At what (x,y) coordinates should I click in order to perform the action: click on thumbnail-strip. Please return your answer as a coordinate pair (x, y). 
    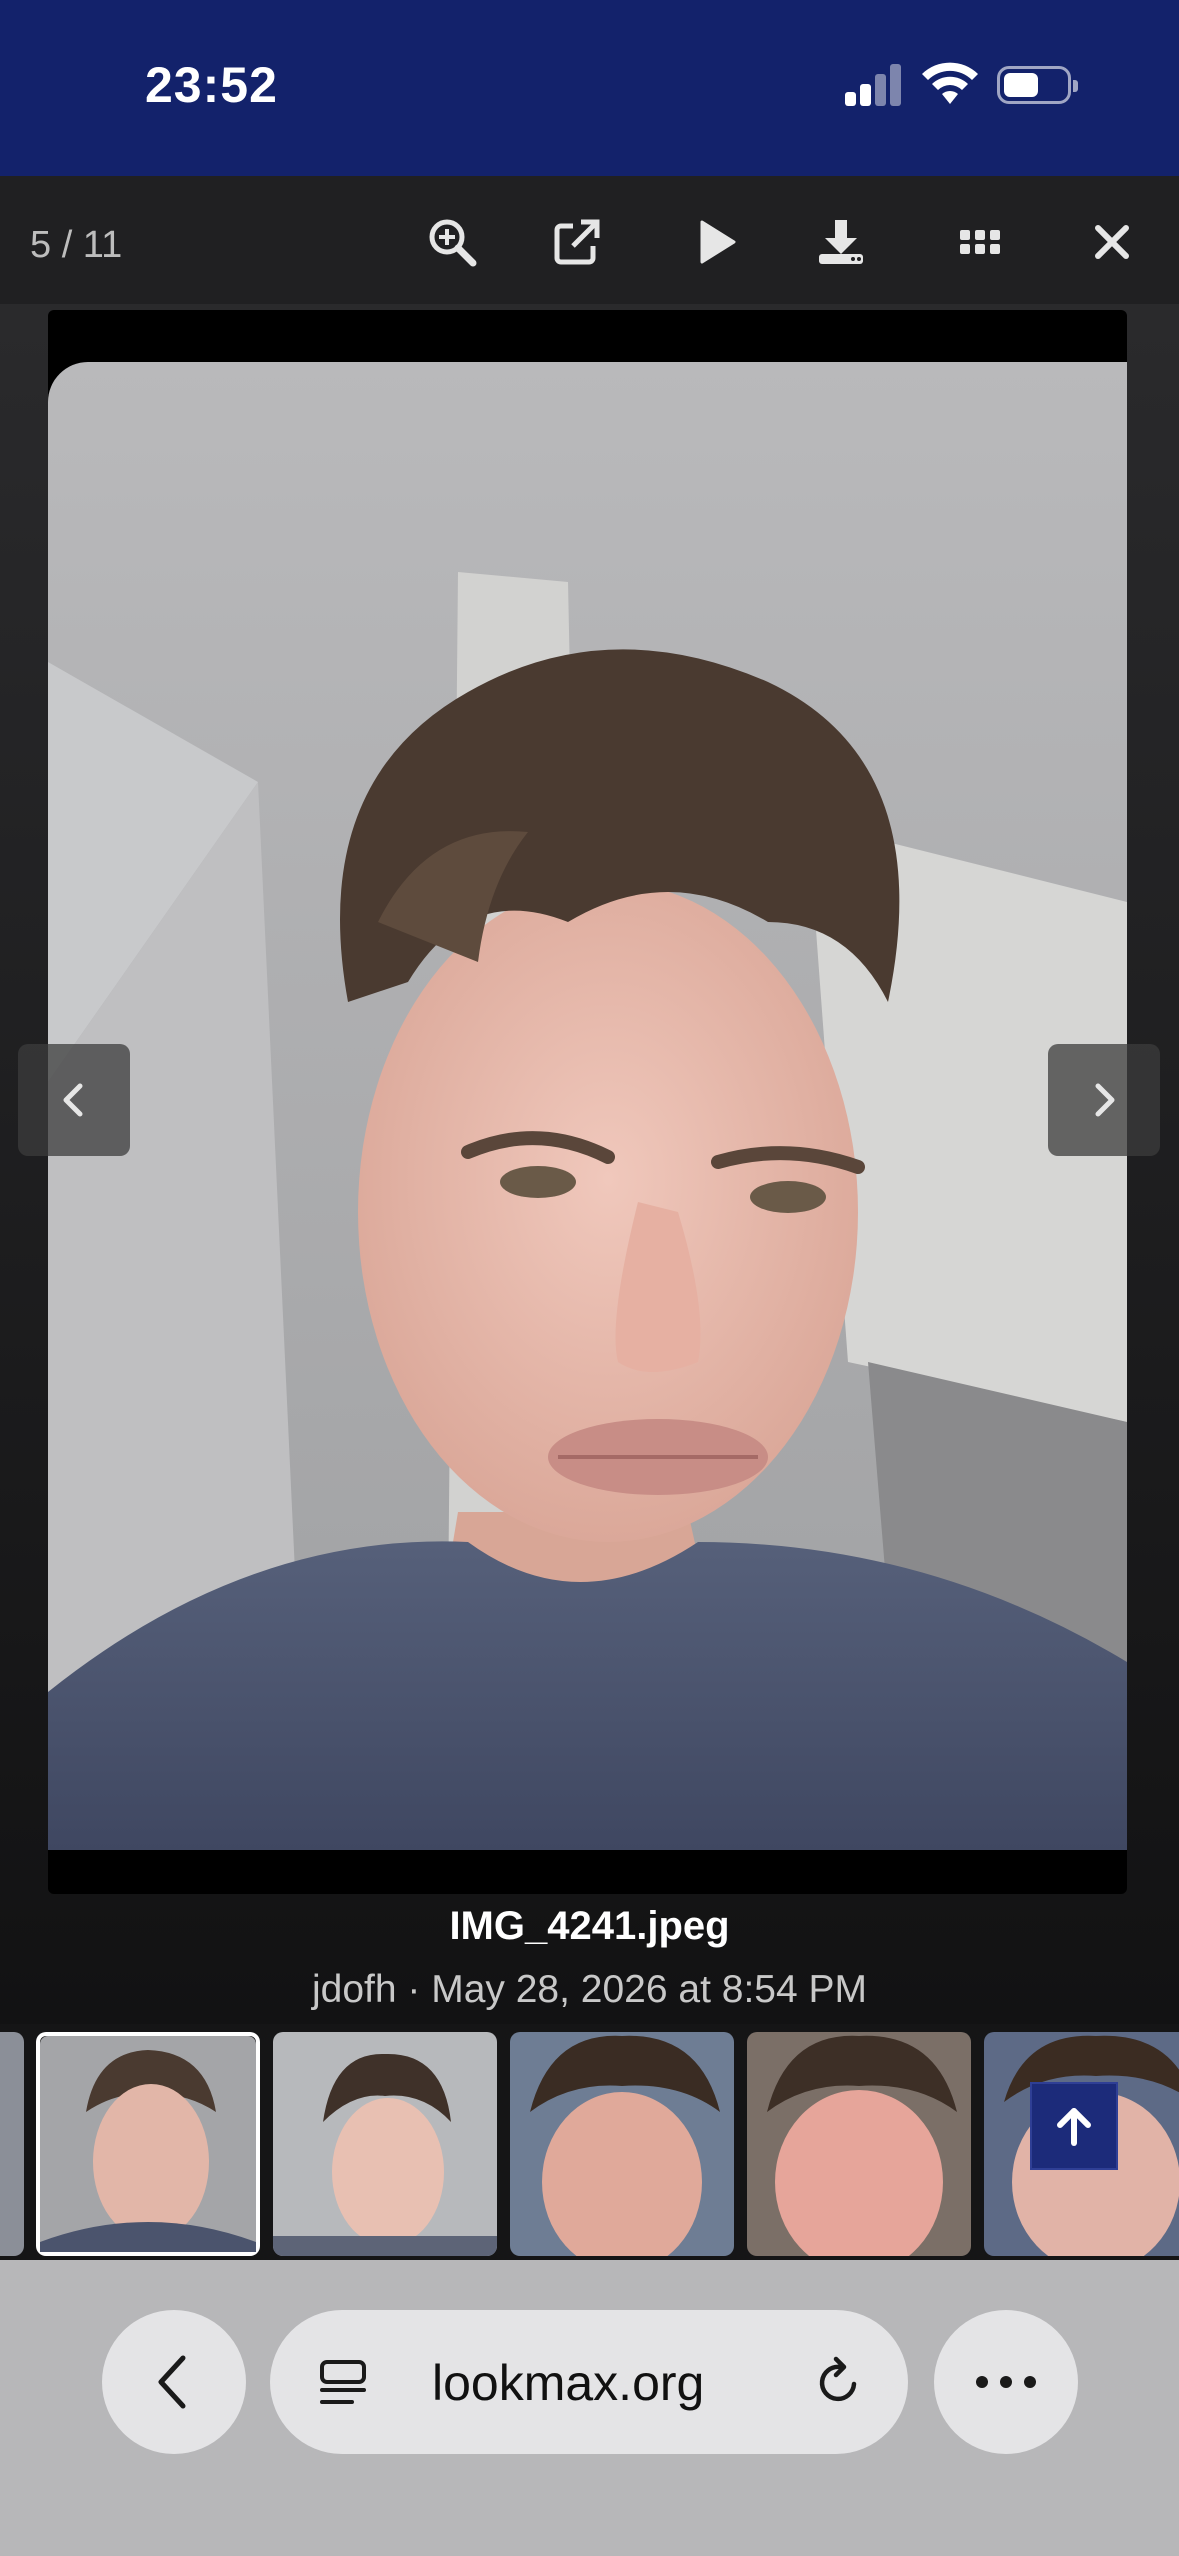
    Looking at the image, I should click on (589, 2142).